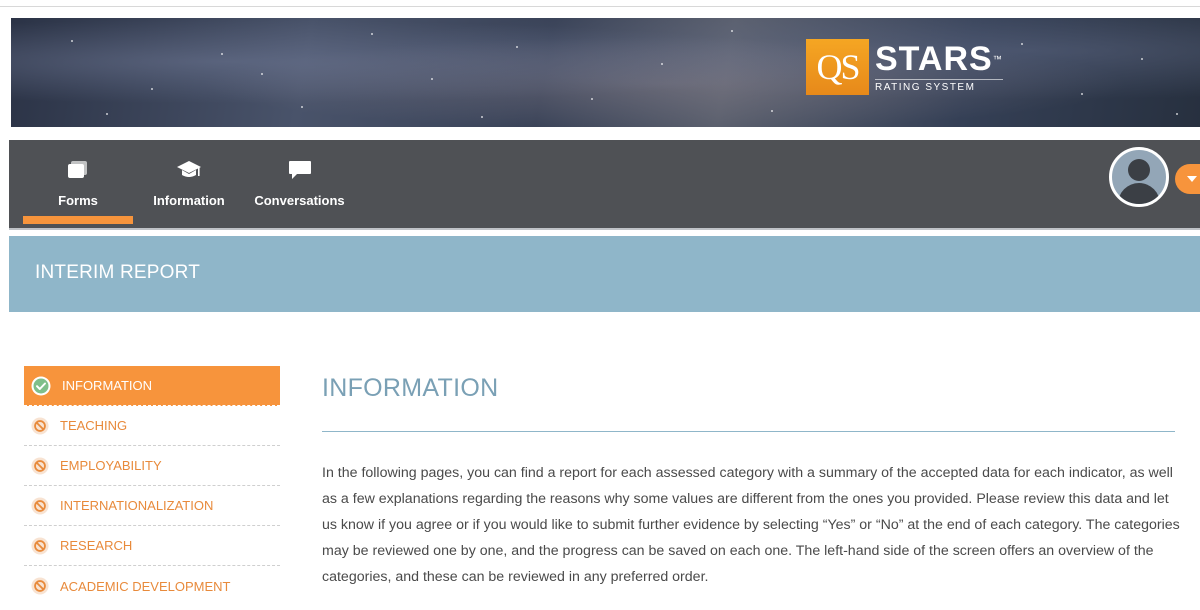 The height and width of the screenshot is (610, 1200). Describe the element at coordinates (837, 67) in the screenshot. I see `logo-mark: QS` at that location.